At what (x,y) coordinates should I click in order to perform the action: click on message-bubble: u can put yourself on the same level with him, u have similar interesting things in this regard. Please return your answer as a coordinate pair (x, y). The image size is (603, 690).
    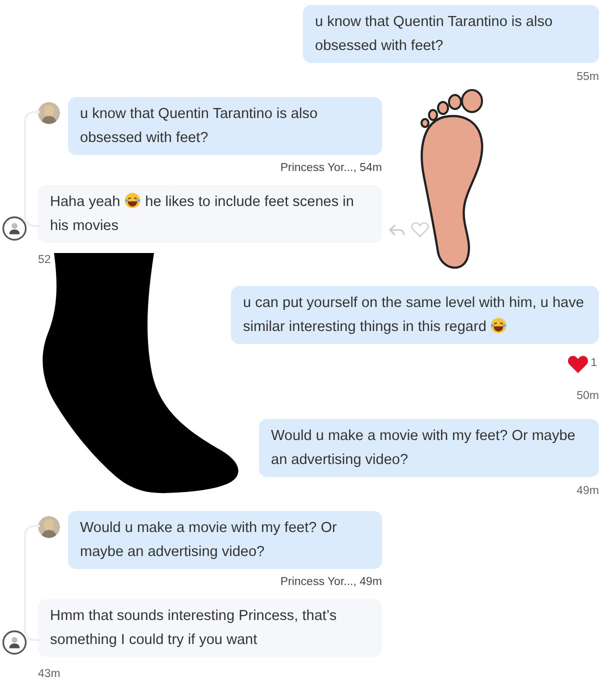
    Looking at the image, I should click on (415, 315).